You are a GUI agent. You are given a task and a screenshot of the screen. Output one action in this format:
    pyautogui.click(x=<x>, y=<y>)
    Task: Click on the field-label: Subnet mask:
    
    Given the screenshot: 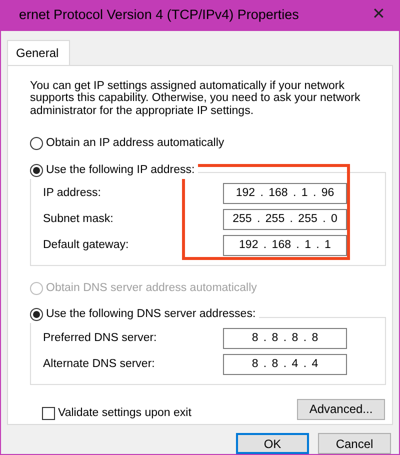 What is the action you would take?
    pyautogui.click(x=78, y=220)
    